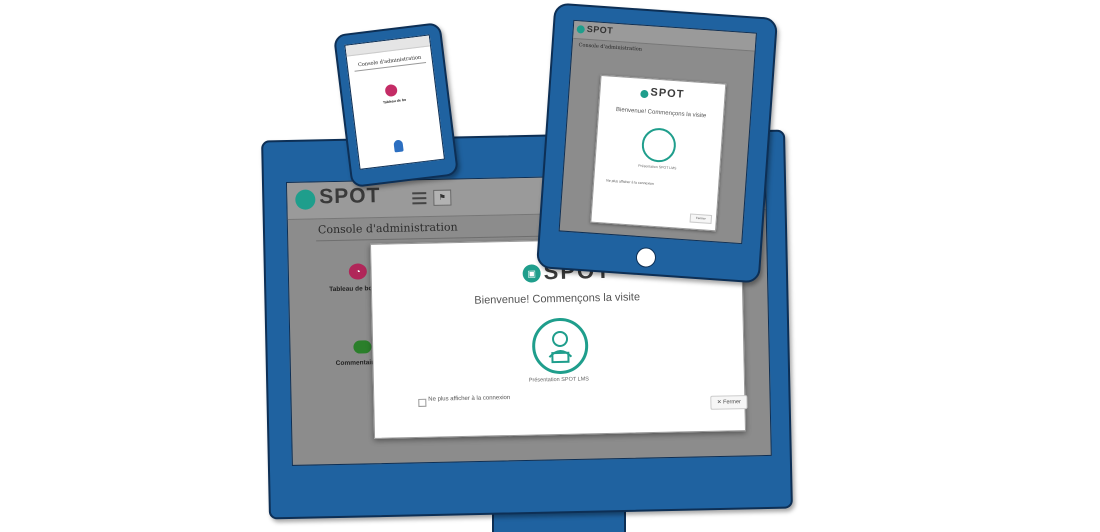  I want to click on tablet-modal-brand: SPOT, so click(667, 93).